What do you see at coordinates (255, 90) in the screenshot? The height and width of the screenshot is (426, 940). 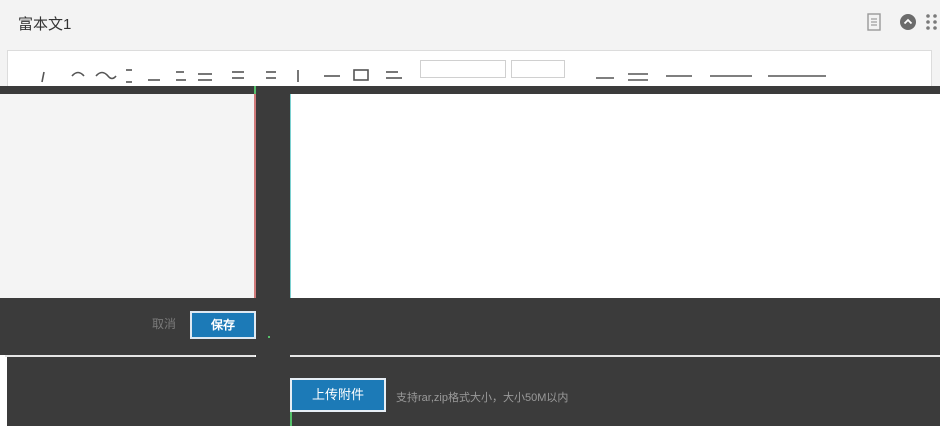 I see `divider-marker` at bounding box center [255, 90].